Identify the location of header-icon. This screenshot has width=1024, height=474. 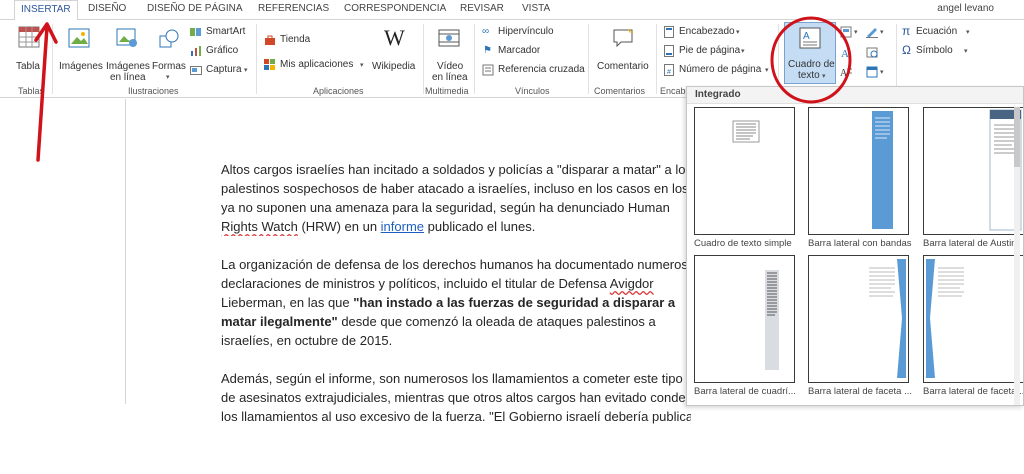
(669, 32).